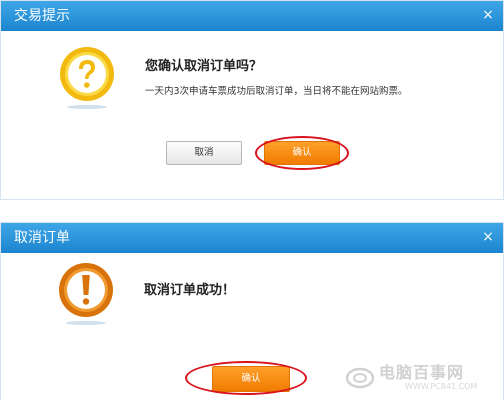 Image resolution: width=504 pixels, height=400 pixels. What do you see at coordinates (422, 372) in the screenshot?
I see `watermark-title: 电脑百事网` at bounding box center [422, 372].